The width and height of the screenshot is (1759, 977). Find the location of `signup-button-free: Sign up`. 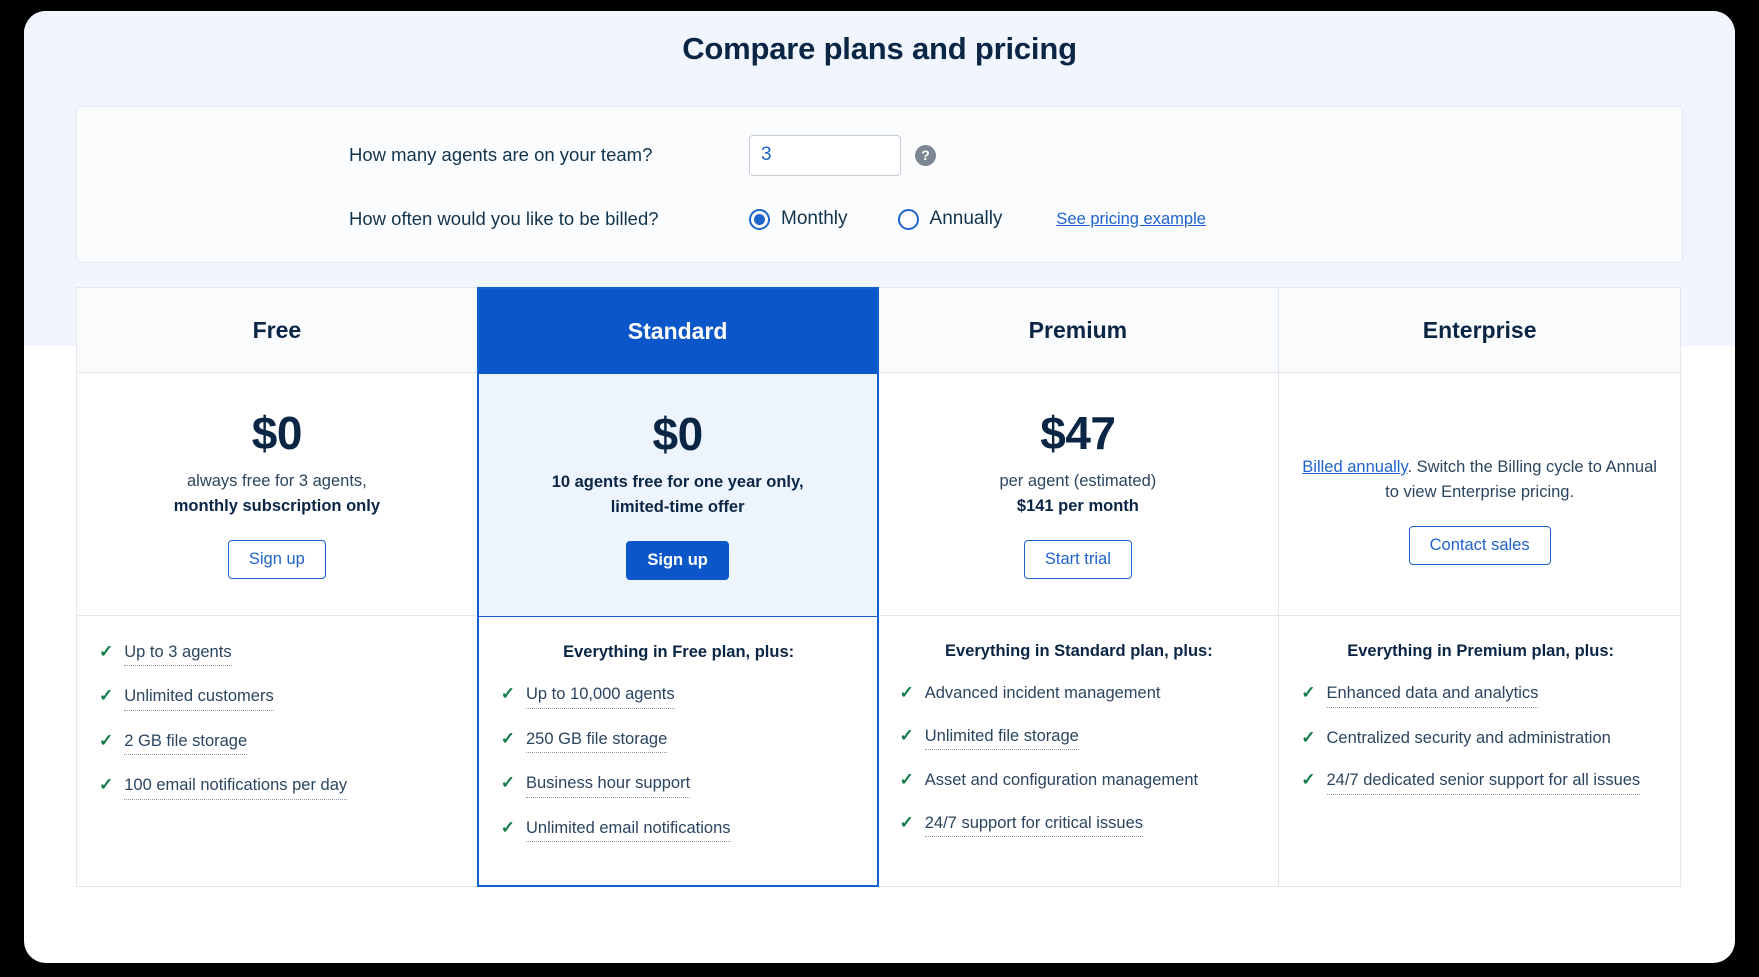

signup-button-free: Sign up is located at coordinates (276, 559).